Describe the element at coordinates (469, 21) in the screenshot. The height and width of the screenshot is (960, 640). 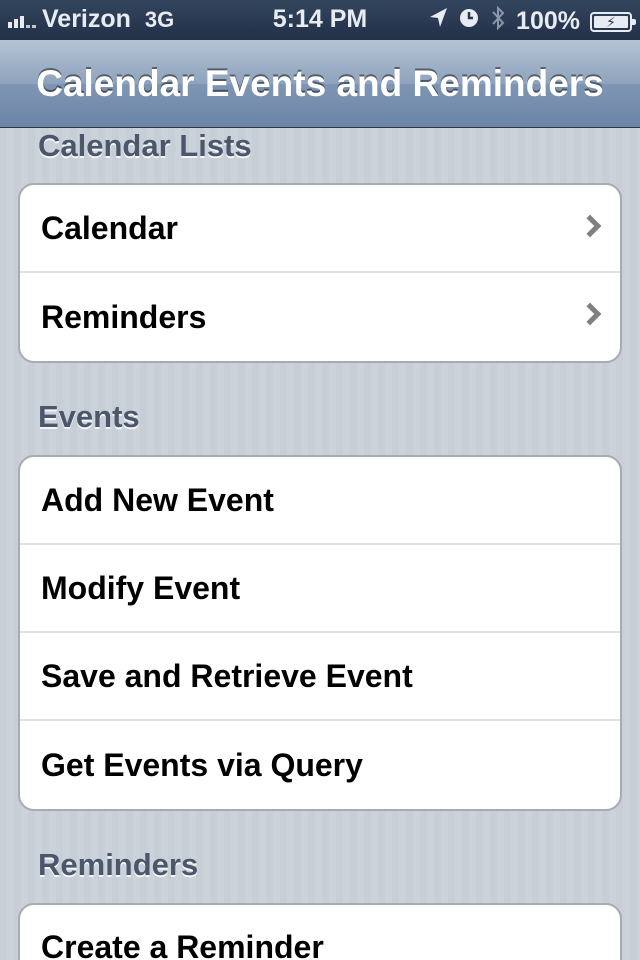
I see `alarm-clock-icon` at that location.